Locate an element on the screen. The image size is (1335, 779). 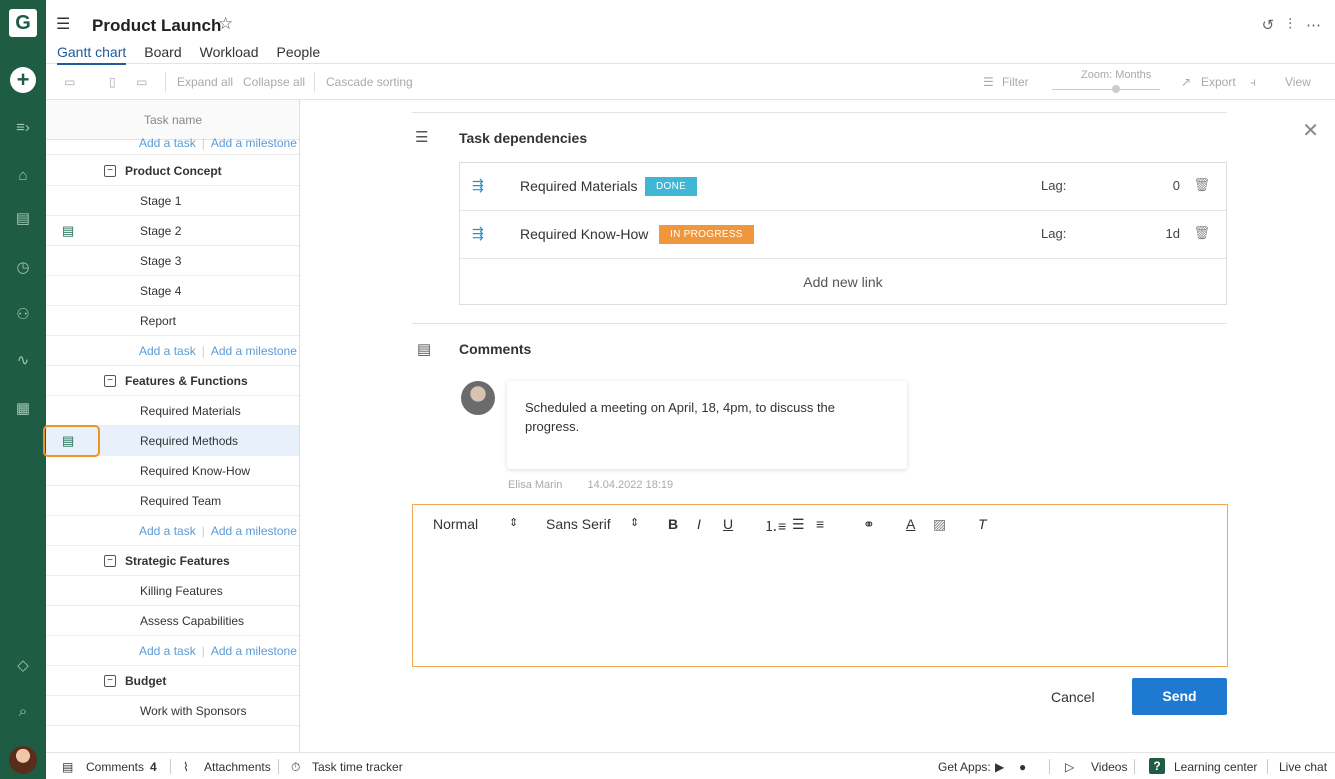
bold-button: B is located at coordinates (673, 524).